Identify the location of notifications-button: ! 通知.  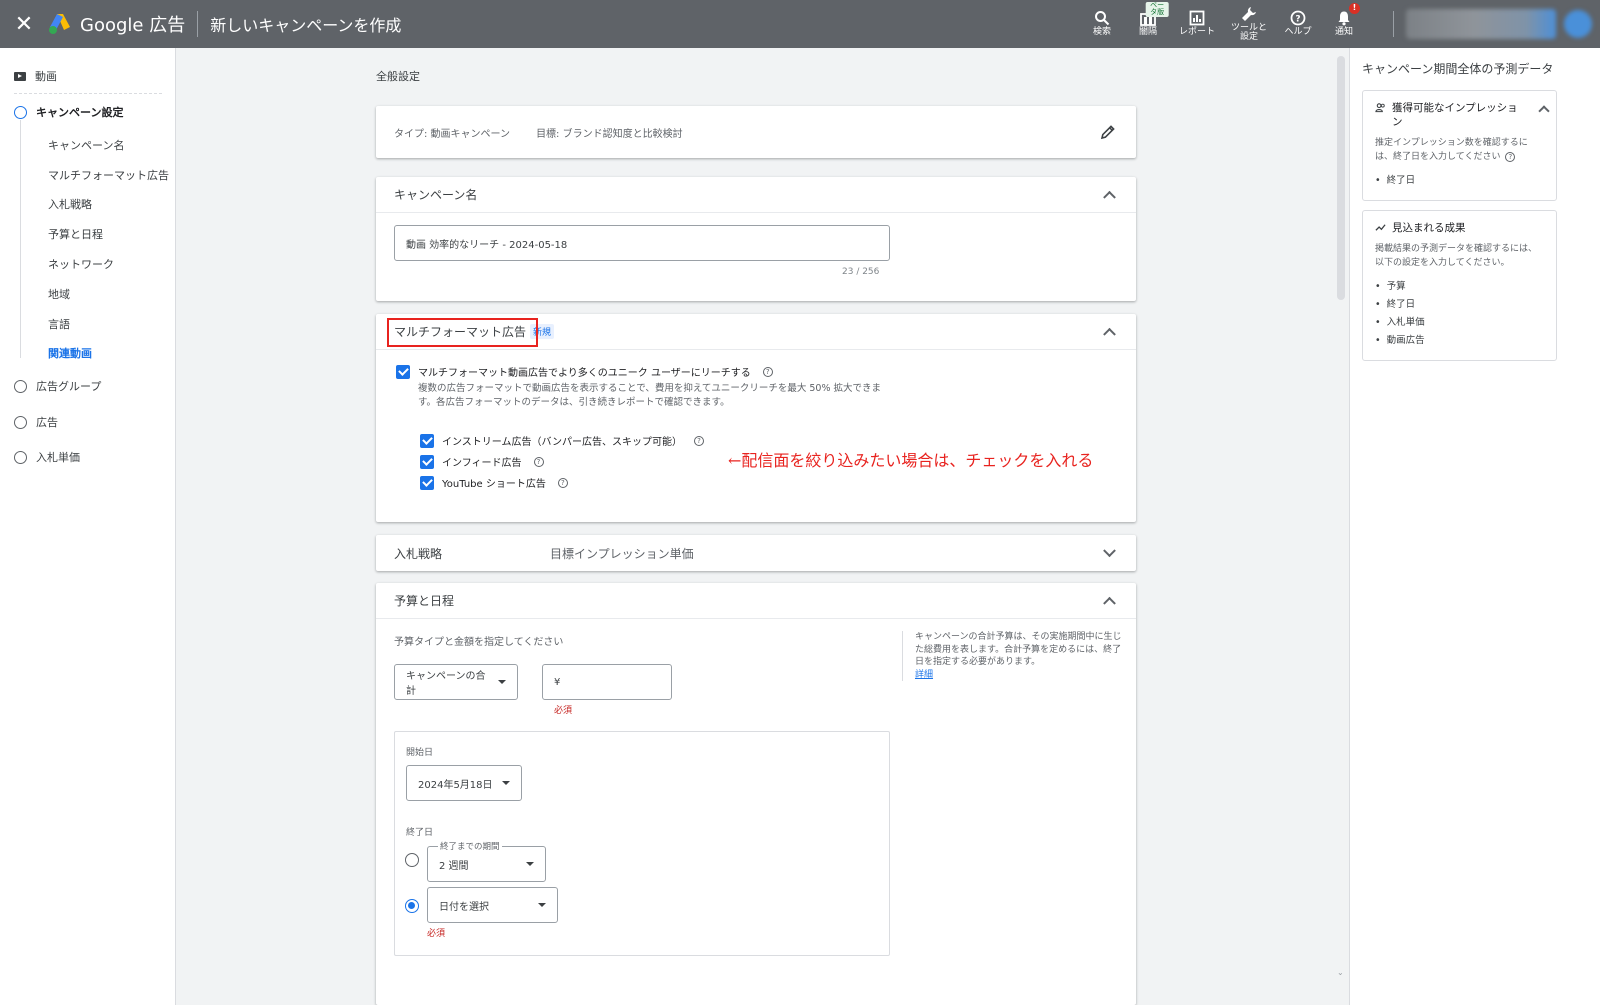
(1344, 24).